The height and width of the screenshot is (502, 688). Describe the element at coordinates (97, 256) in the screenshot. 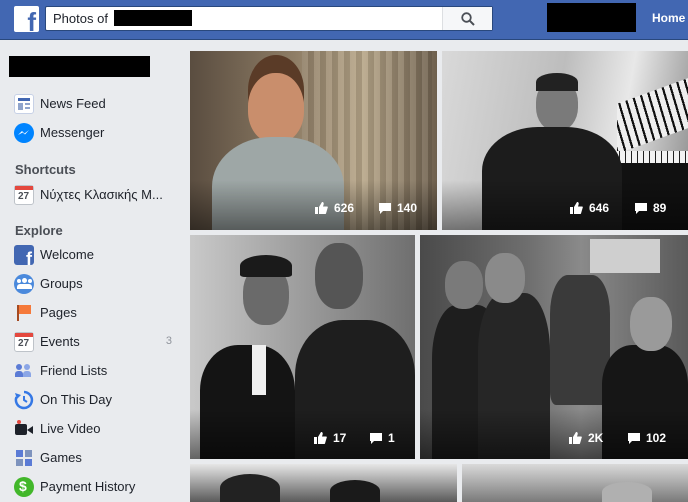

I see `sidebar-item-welcome: f Welcome` at that location.